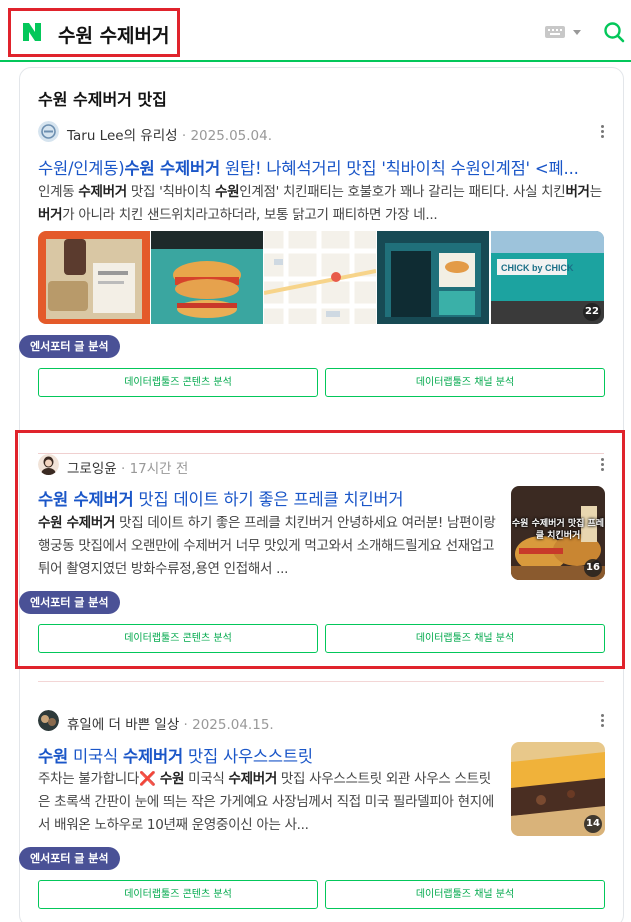  I want to click on text-segment: 인계동, so click(58, 192).